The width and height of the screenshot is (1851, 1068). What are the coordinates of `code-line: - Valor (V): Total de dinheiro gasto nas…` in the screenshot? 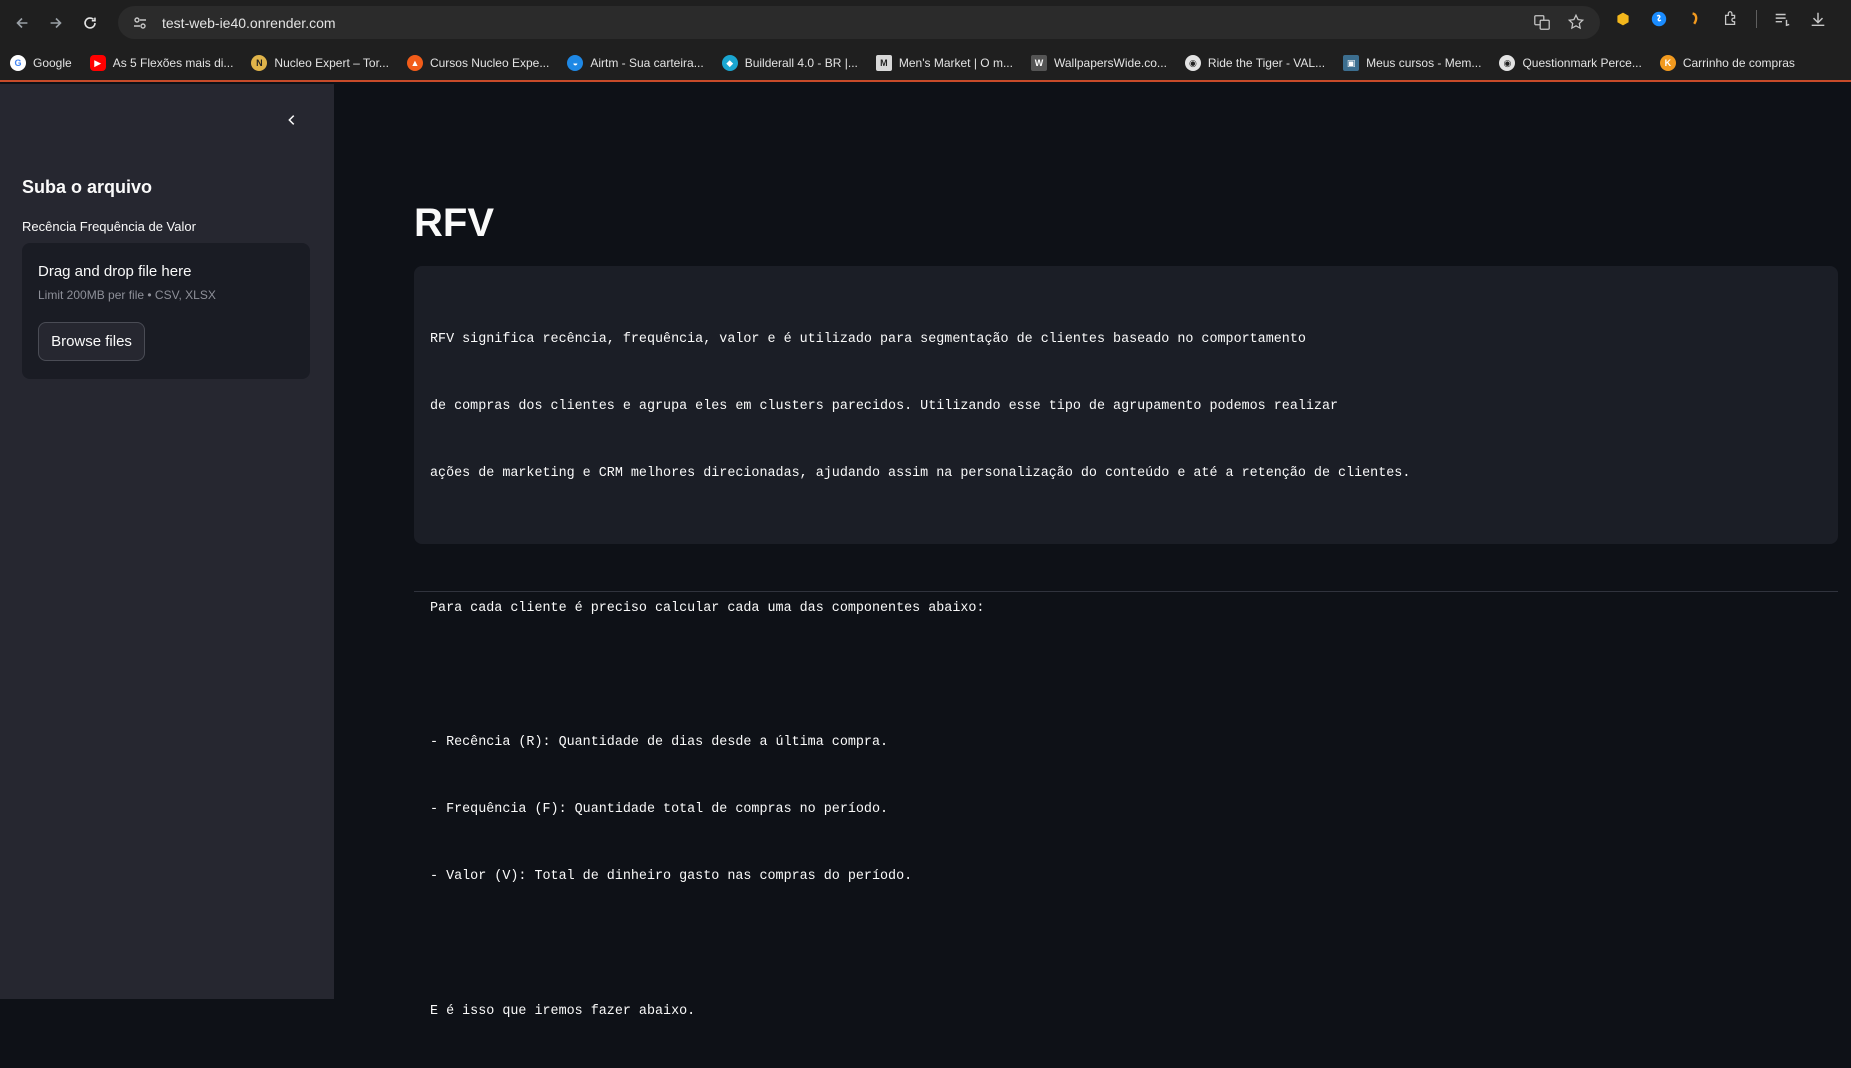 It's located at (671, 877).